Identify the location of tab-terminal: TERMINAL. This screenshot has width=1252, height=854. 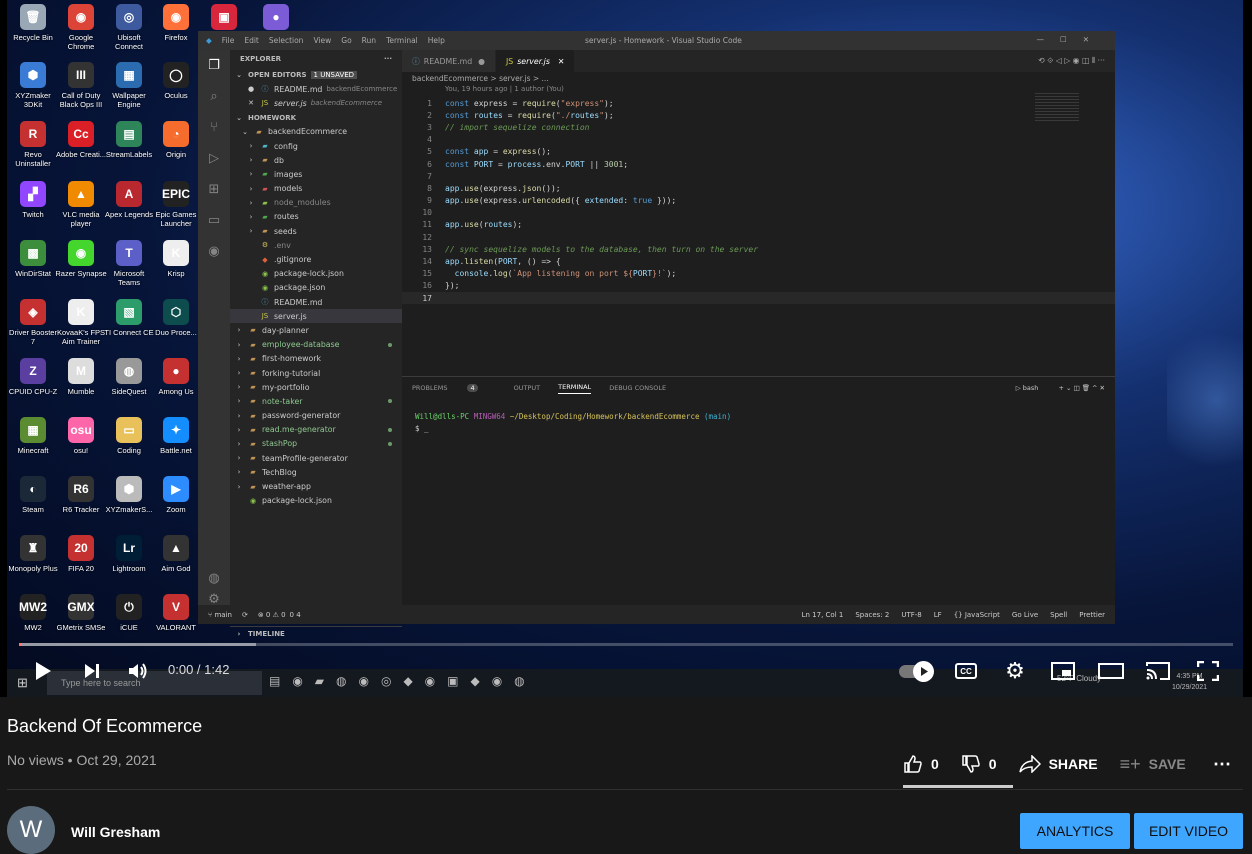
(575, 388).